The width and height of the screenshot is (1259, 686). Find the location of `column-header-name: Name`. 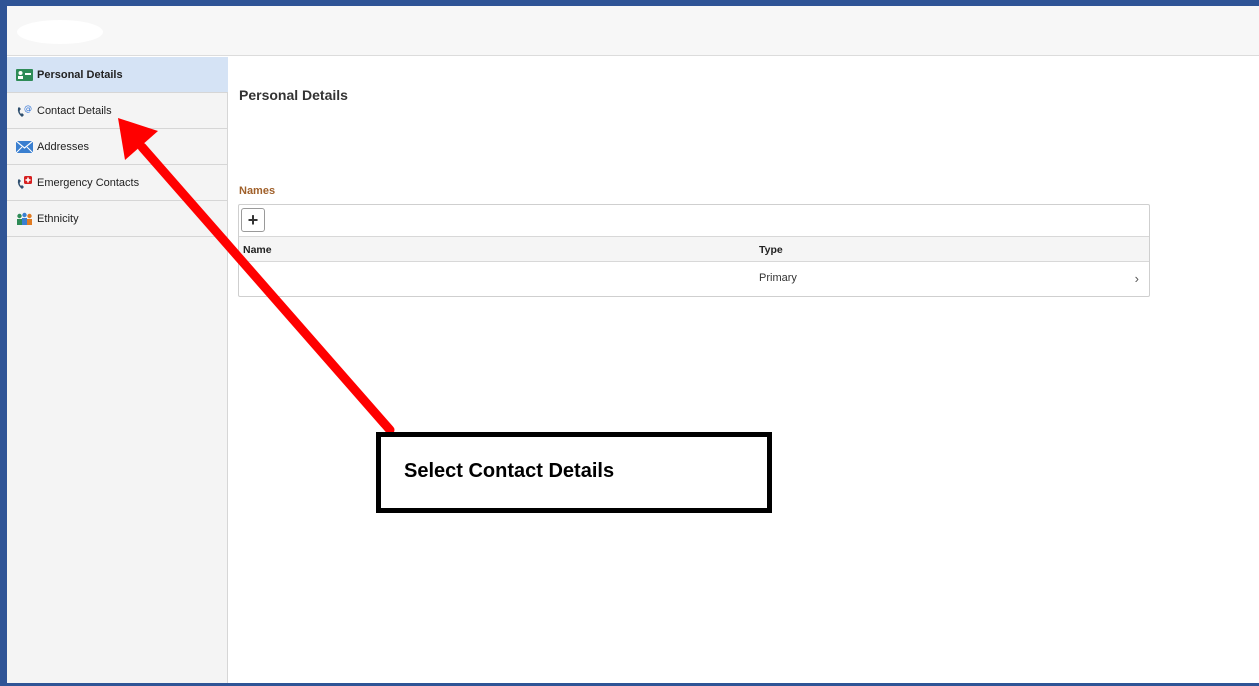

column-header-name: Name is located at coordinates (257, 250).